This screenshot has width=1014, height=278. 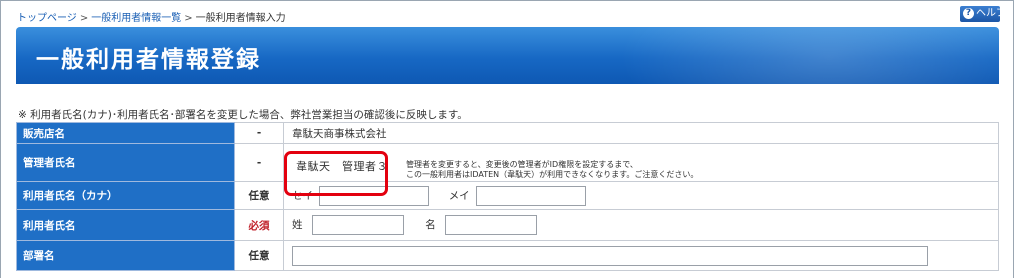 What do you see at coordinates (47, 18) in the screenshot?
I see `breadcrumb-link-top: トップページ` at bounding box center [47, 18].